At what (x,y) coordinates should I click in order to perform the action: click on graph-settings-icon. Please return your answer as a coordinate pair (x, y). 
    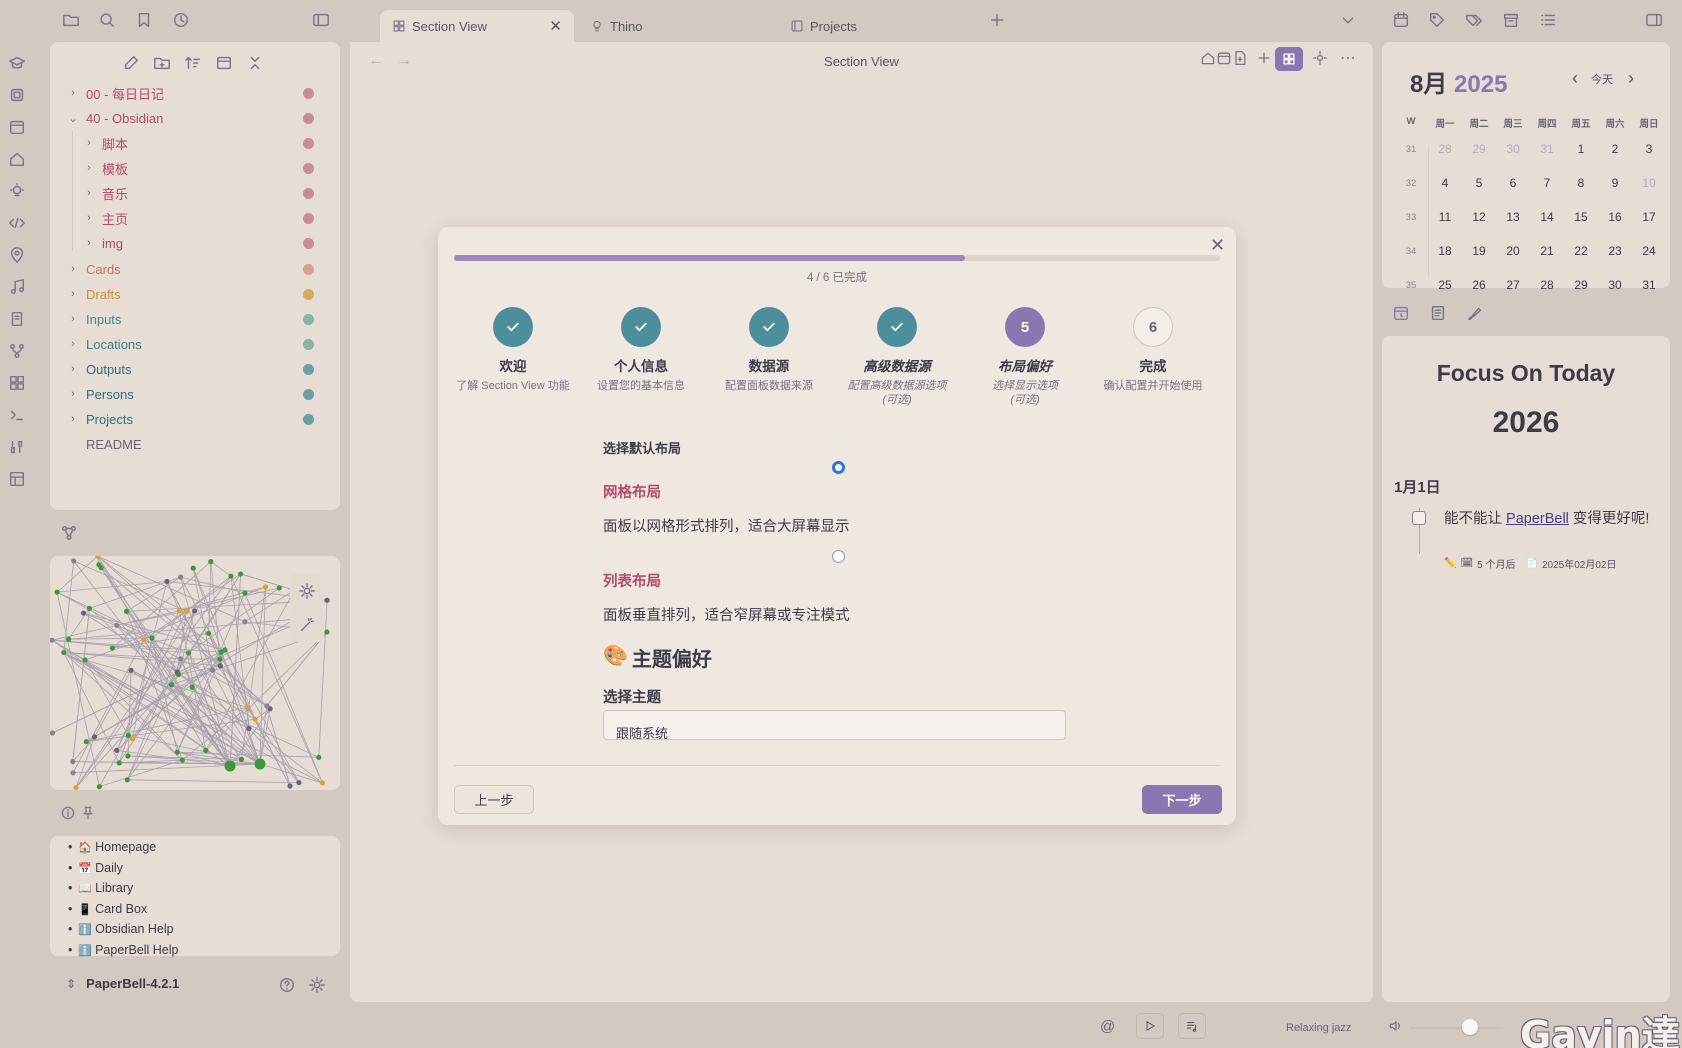
    Looking at the image, I should click on (307, 591).